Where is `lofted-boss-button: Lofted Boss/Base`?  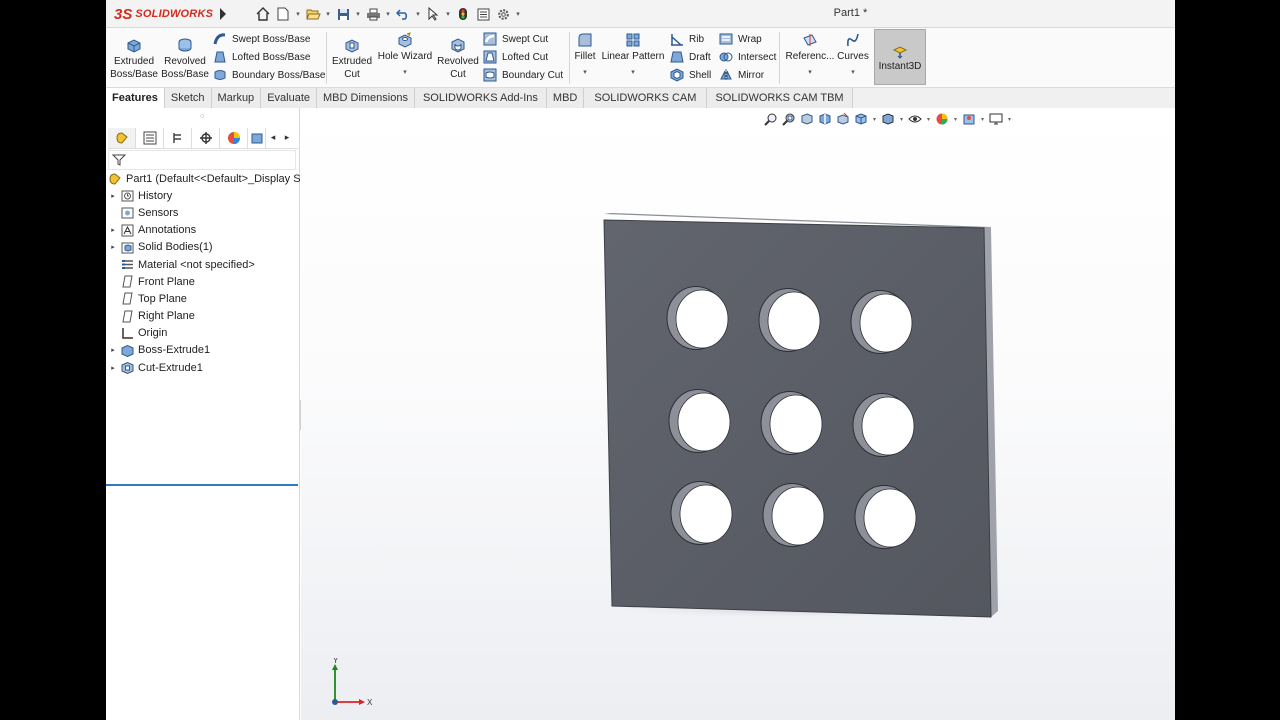 lofted-boss-button: Lofted Boss/Base is located at coordinates (261, 57).